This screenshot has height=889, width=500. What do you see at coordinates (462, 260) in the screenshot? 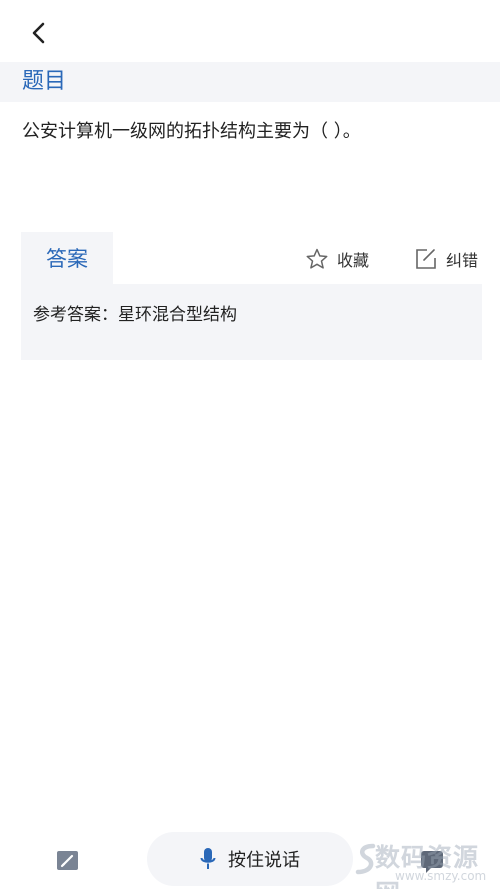
I see `correction-label: 纠错` at bounding box center [462, 260].